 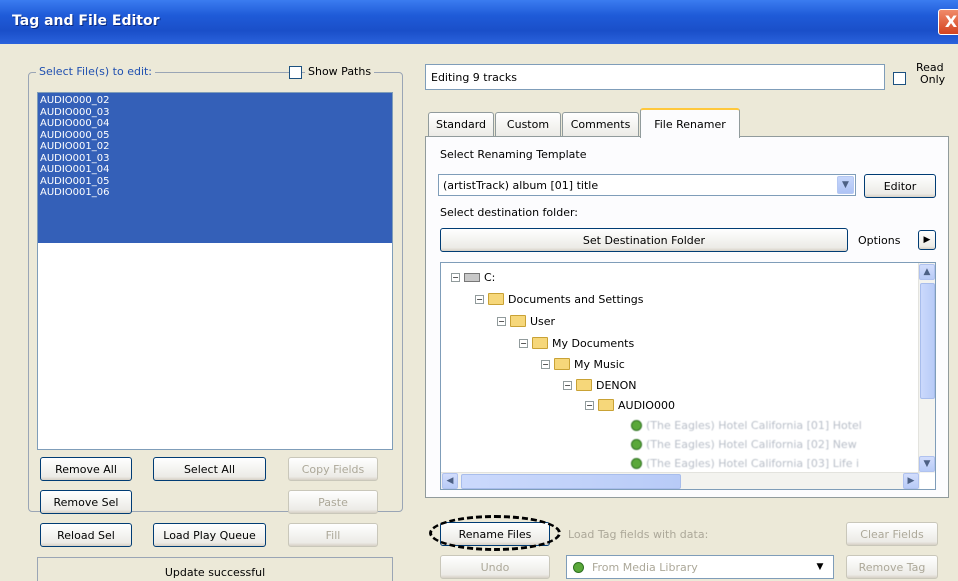 I want to click on tree-file-1: (The Eagles) Hotel California [01] Hotel, so click(x=746, y=425).